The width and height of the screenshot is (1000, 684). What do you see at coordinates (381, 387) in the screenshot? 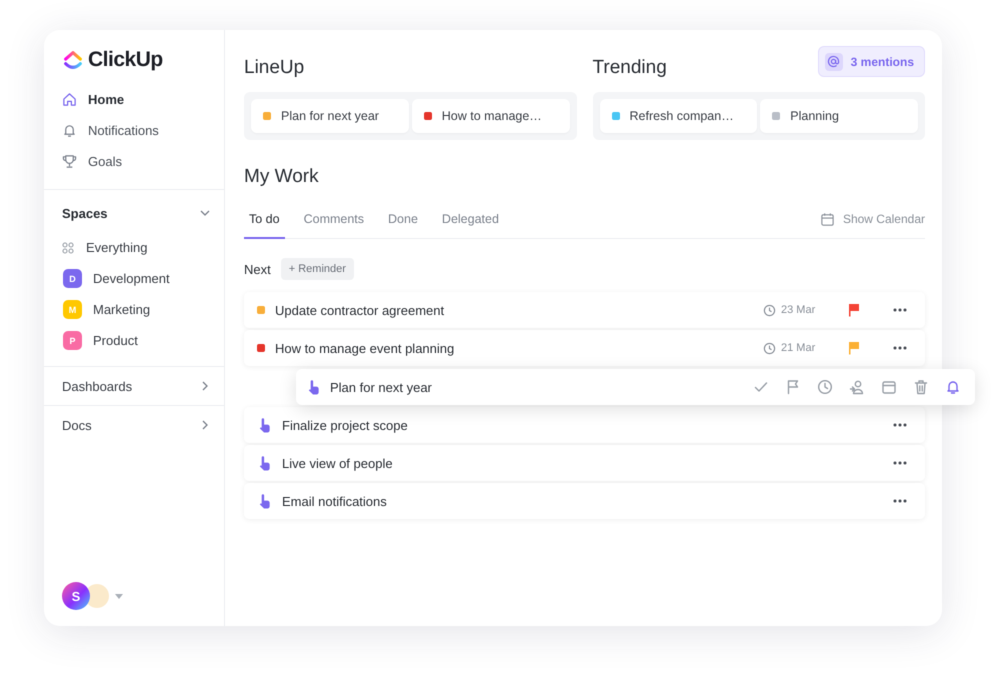
I see `task-title: Plan for next year` at bounding box center [381, 387].